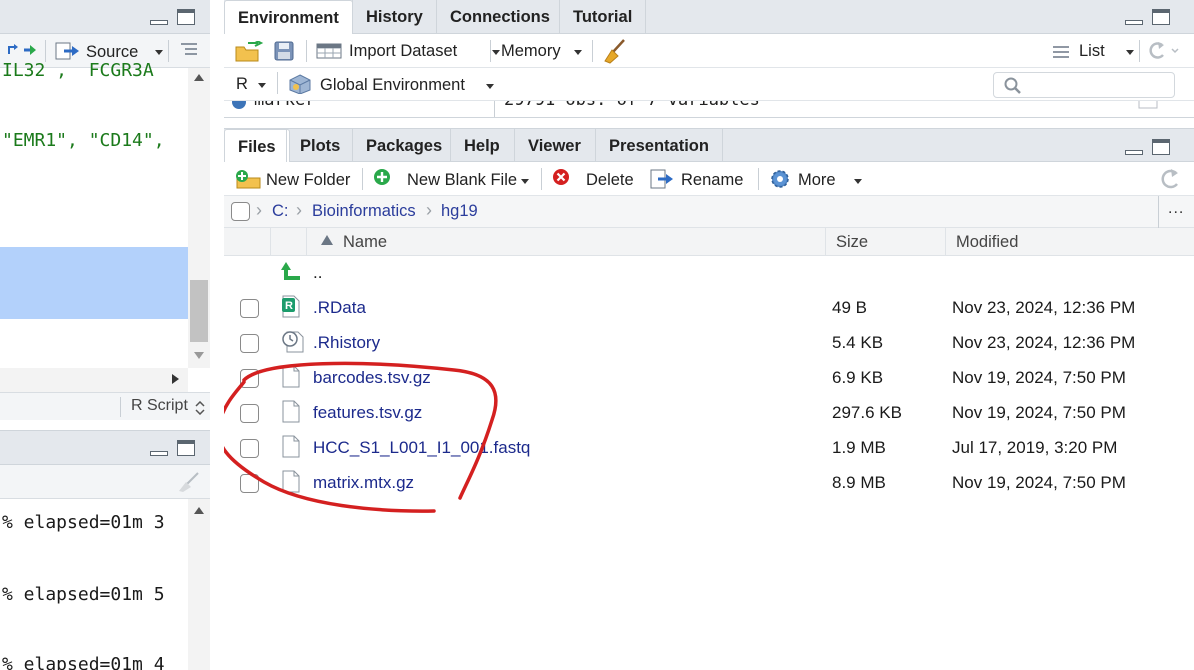  Describe the element at coordinates (459, 211) in the screenshot. I see `breadcrumb-hg19: hg19` at that location.